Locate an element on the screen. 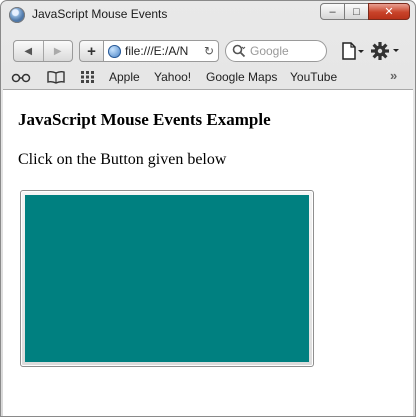 The height and width of the screenshot is (417, 416). forward-button: ▶ is located at coordinates (57, 51).